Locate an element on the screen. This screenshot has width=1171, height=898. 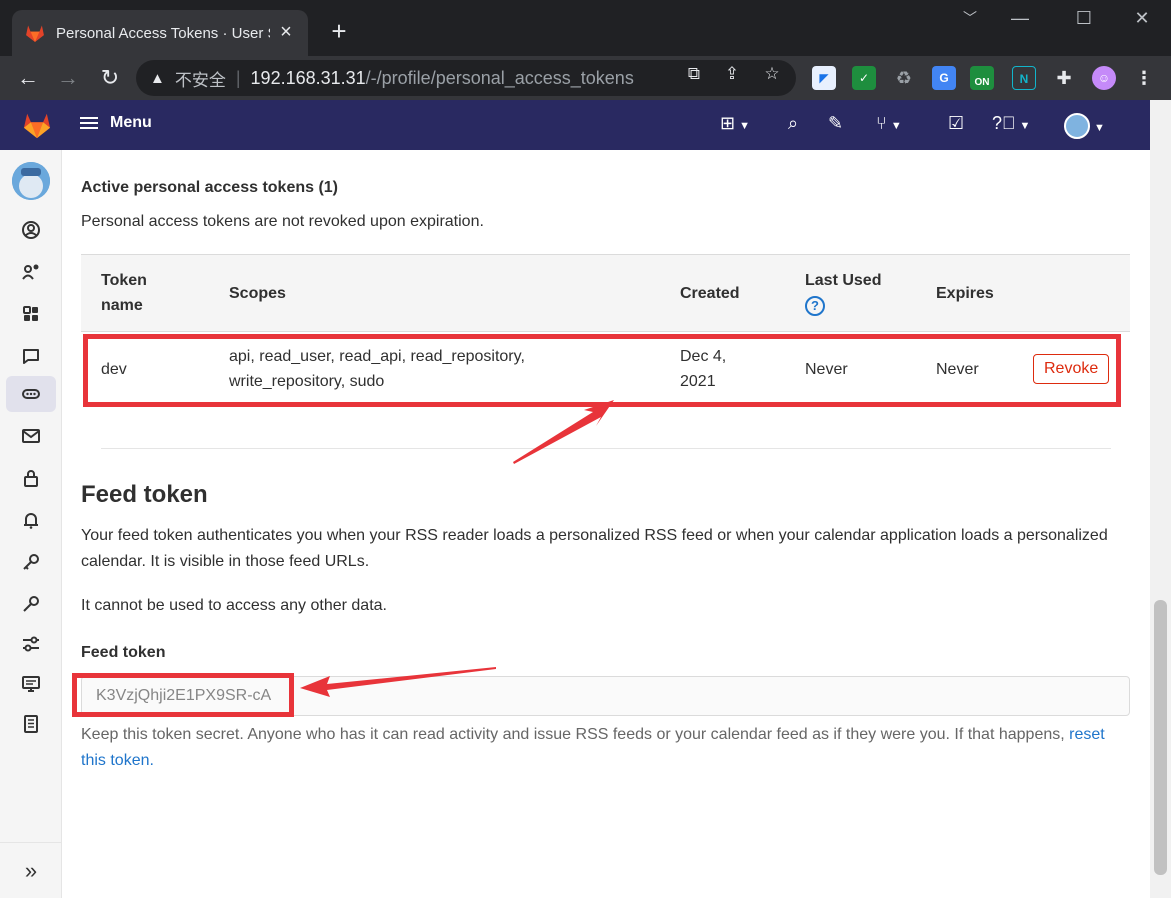
extension-shield-icon: ✓ is located at coordinates (864, 78).